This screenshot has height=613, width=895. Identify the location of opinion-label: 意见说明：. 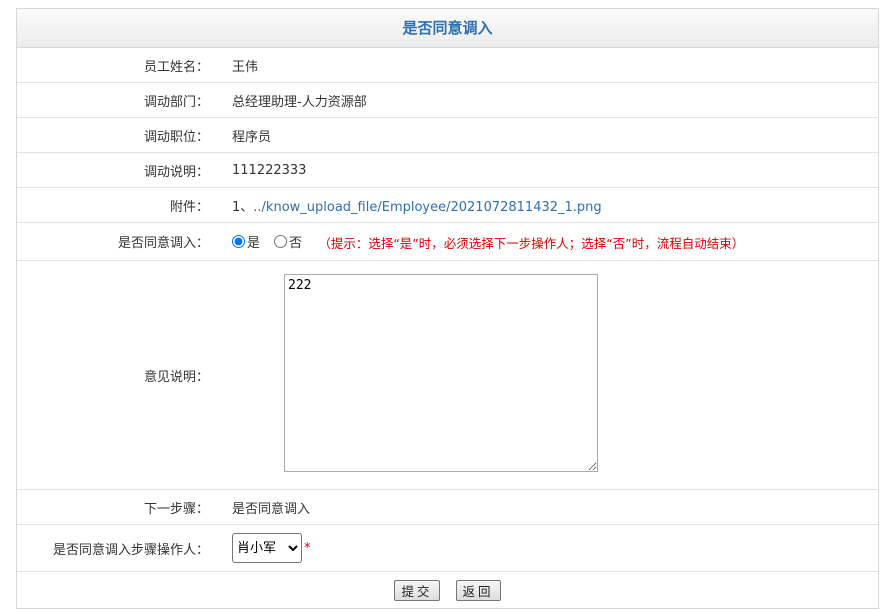
(176, 377).